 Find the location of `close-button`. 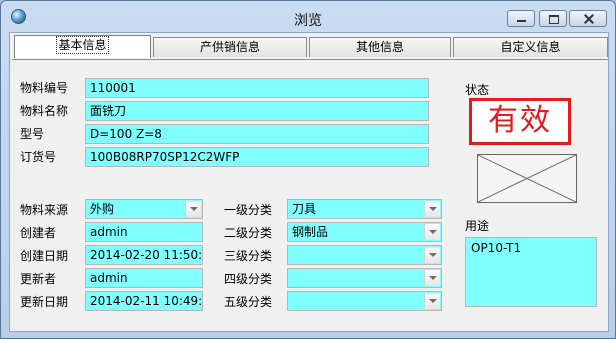

close-button is located at coordinates (588, 18).